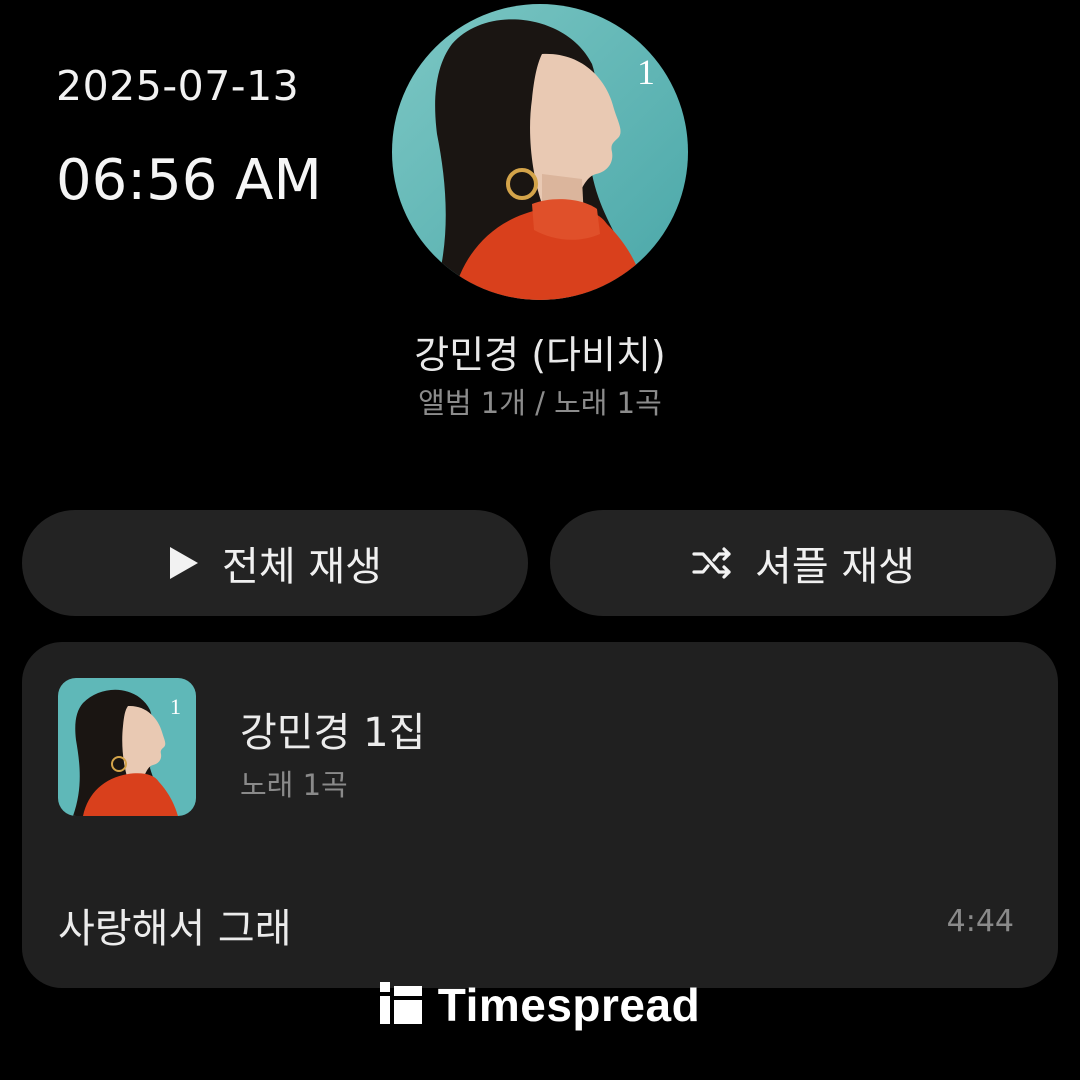  Describe the element at coordinates (127, 747) in the screenshot. I see `album-cover: 1` at that location.